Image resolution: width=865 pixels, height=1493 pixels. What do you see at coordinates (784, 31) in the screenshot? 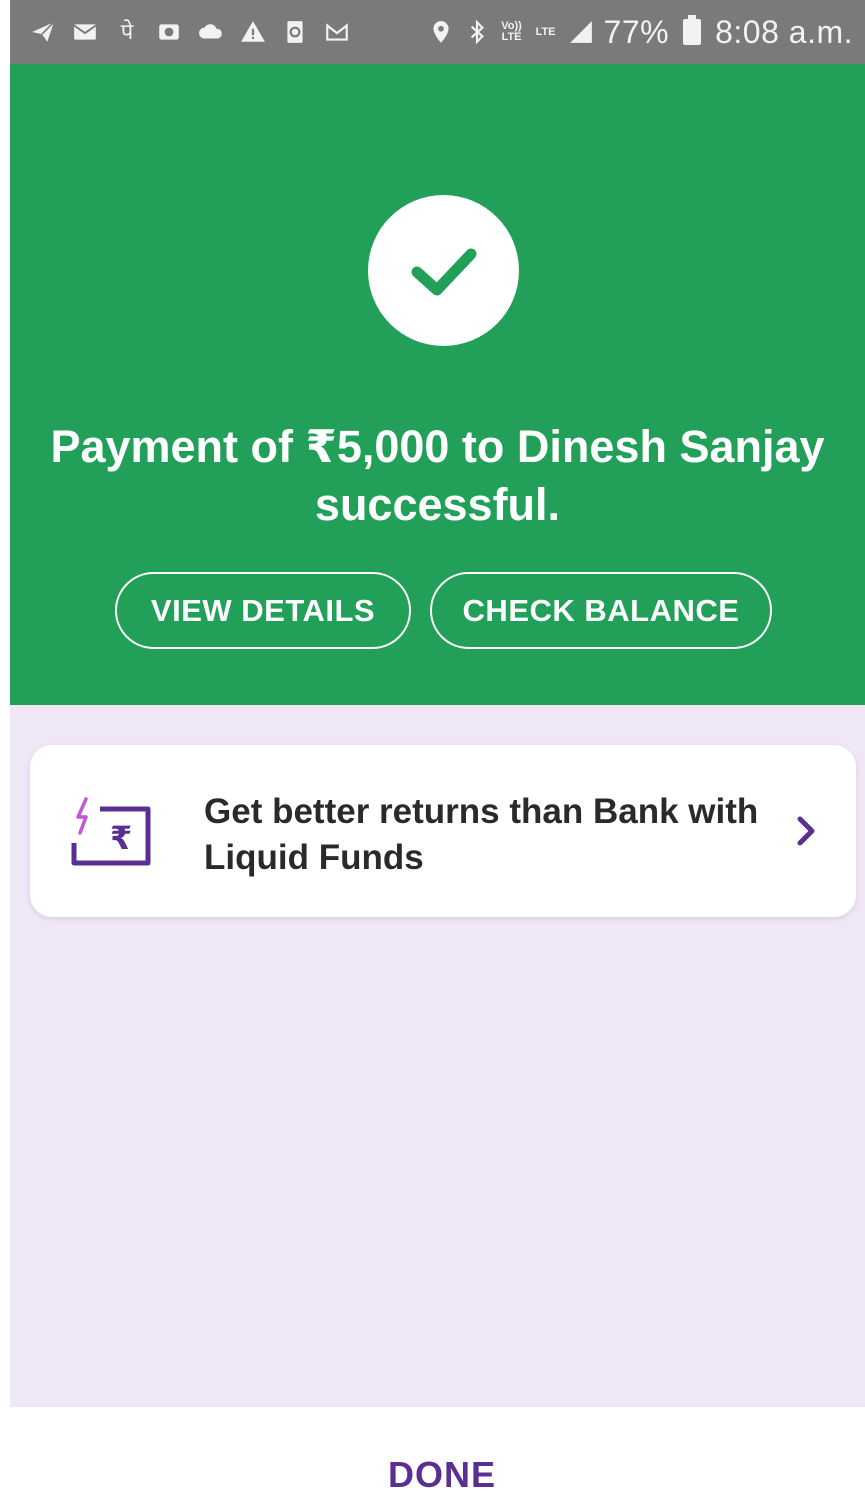
I see `clock: 8:08 a.m.` at bounding box center [784, 31].